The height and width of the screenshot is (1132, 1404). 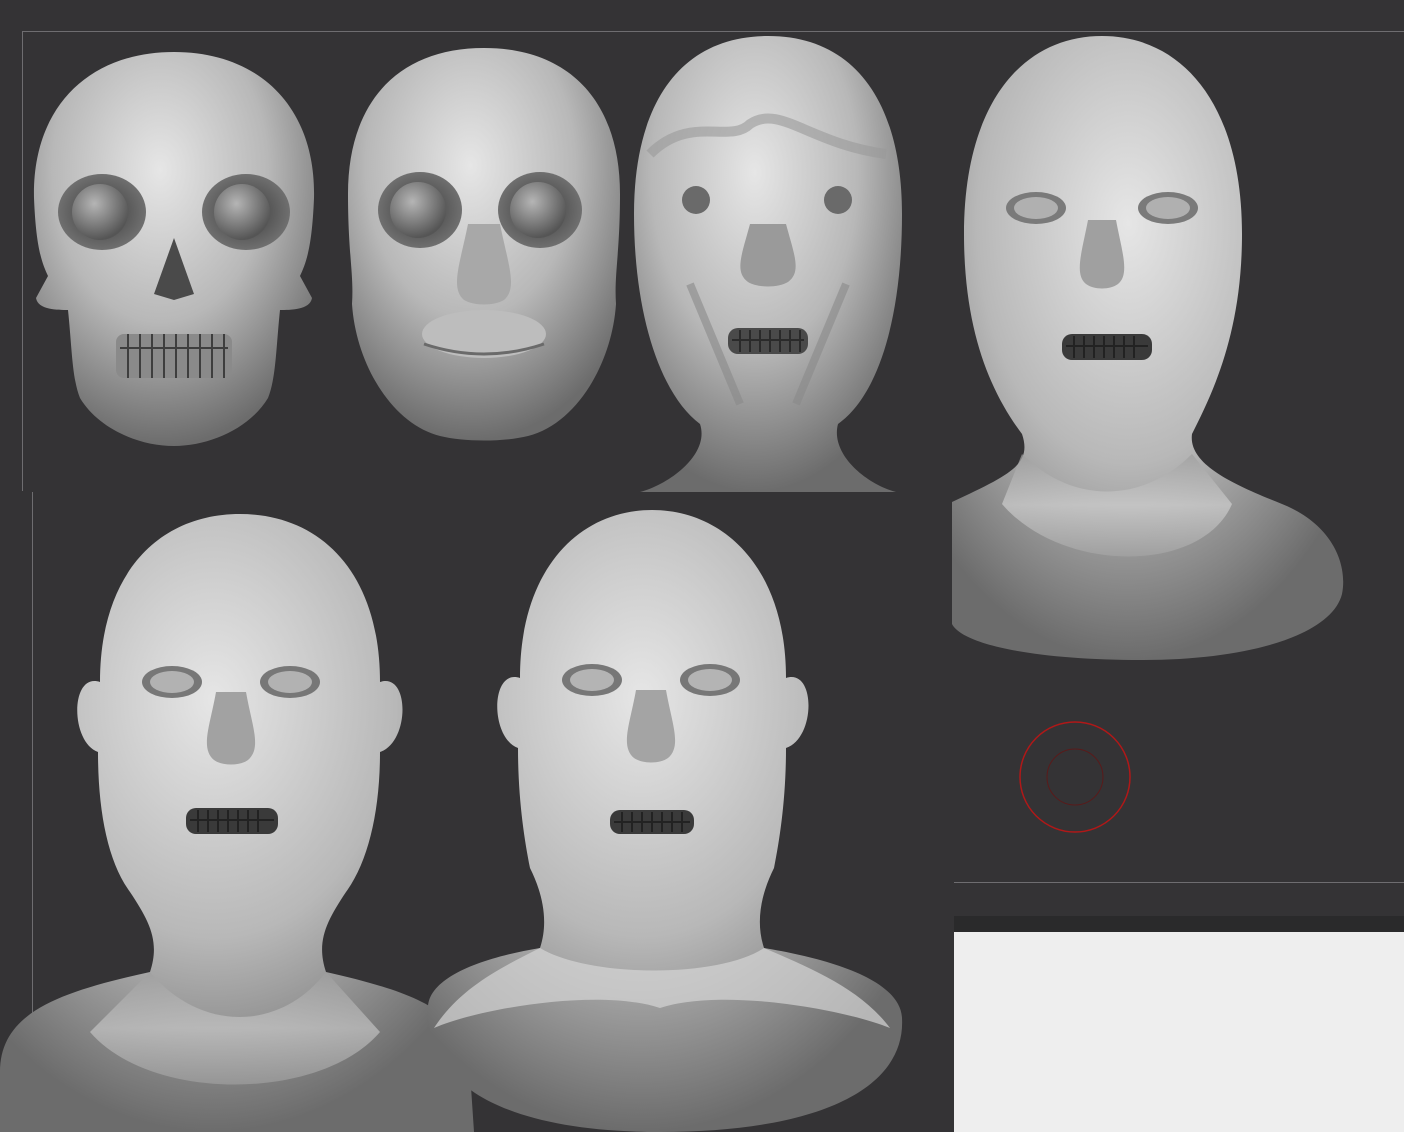 What do you see at coordinates (1179, 1032) in the screenshot?
I see `lower-panel` at bounding box center [1179, 1032].